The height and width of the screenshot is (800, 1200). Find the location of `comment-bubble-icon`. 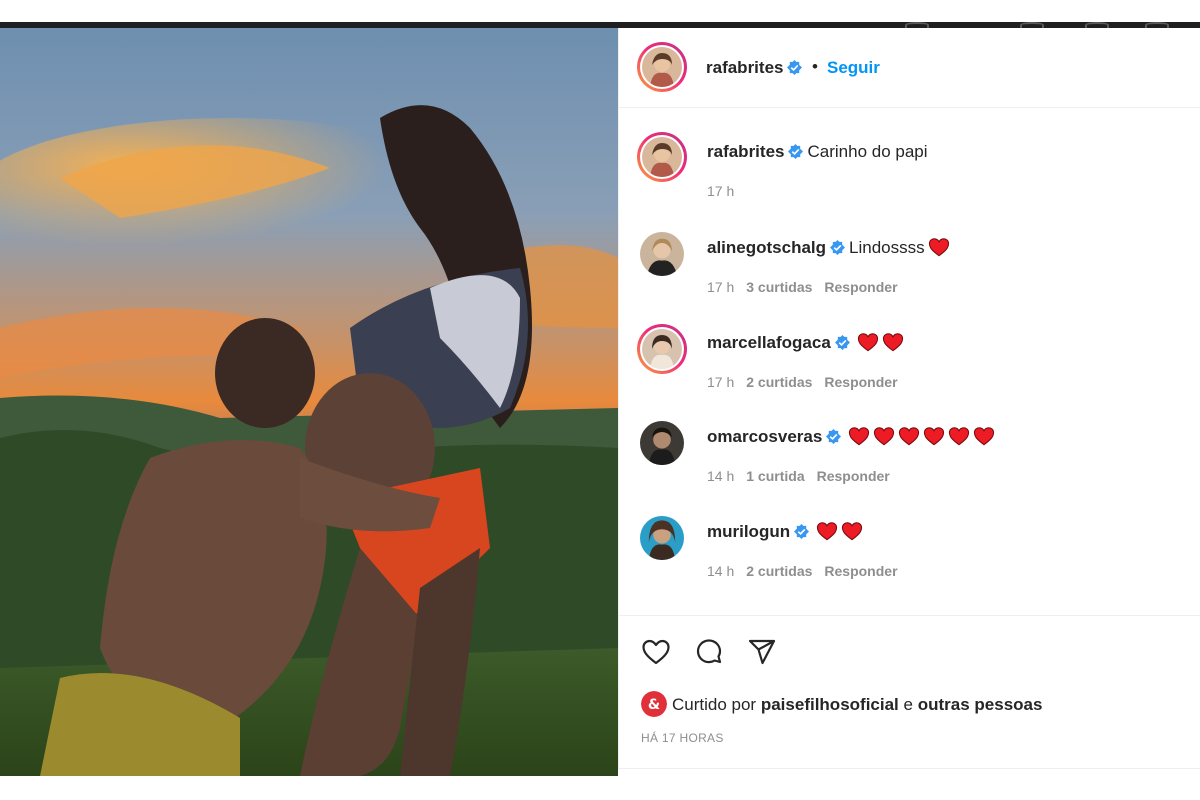

comment-bubble-icon is located at coordinates (709, 651).